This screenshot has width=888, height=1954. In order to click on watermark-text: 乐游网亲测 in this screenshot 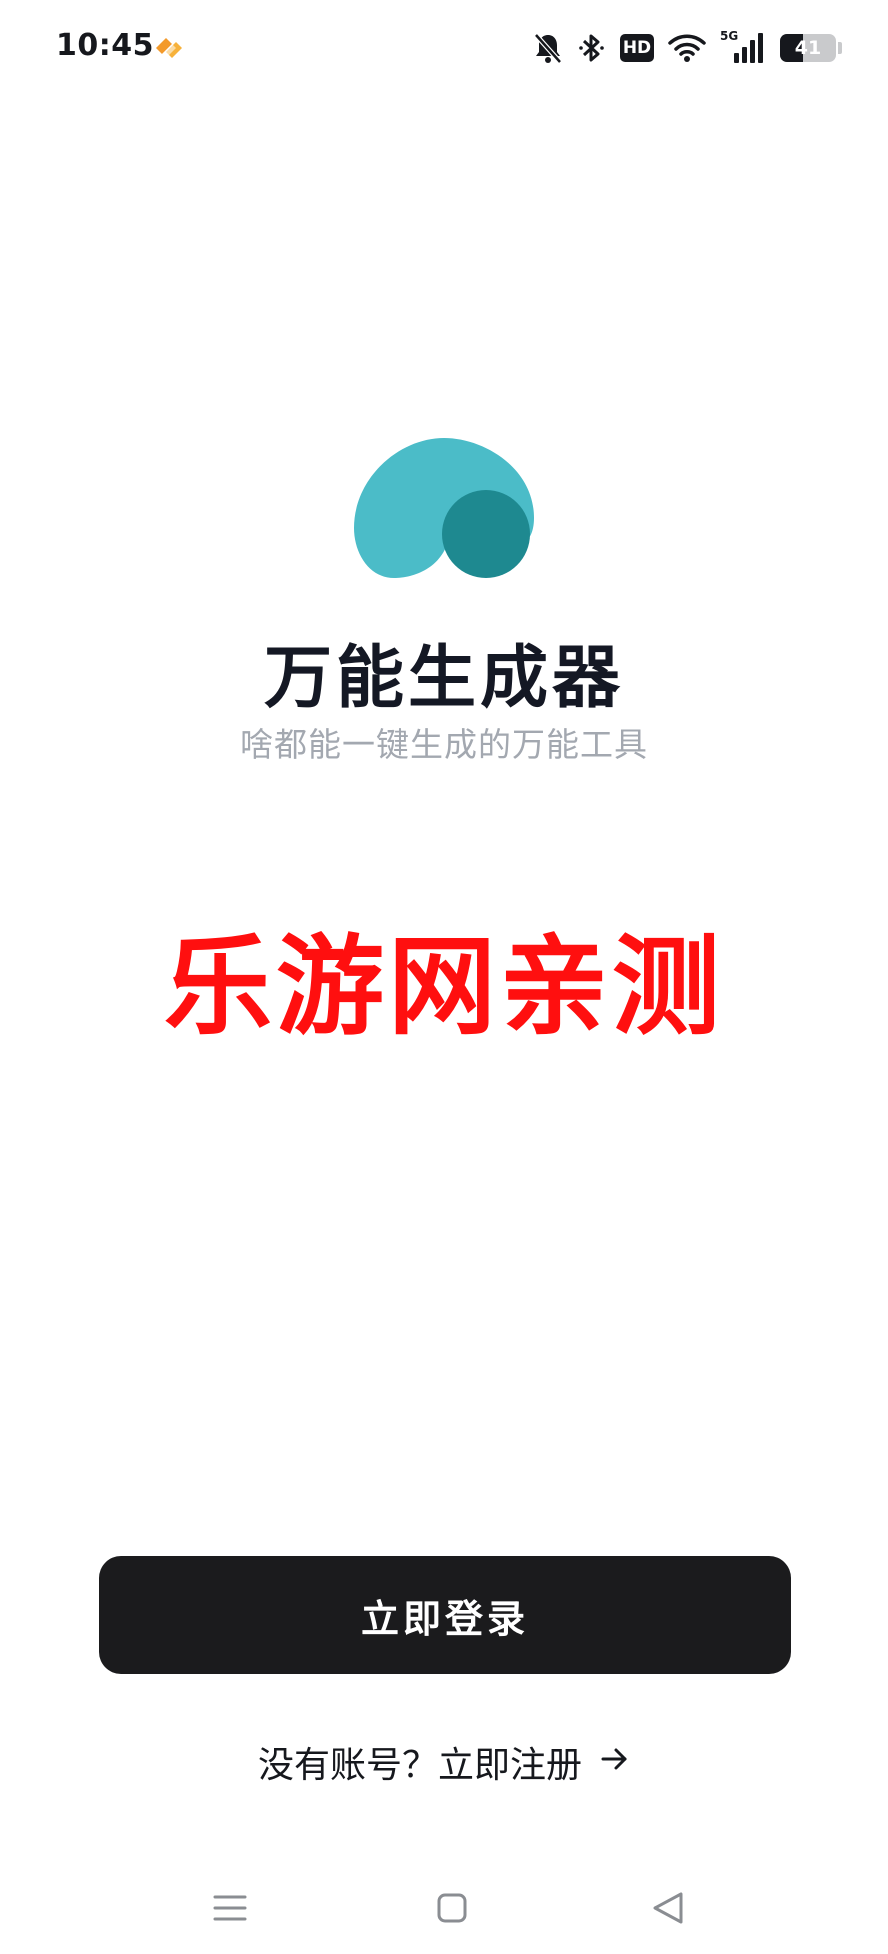, I will do `click(443, 987)`.